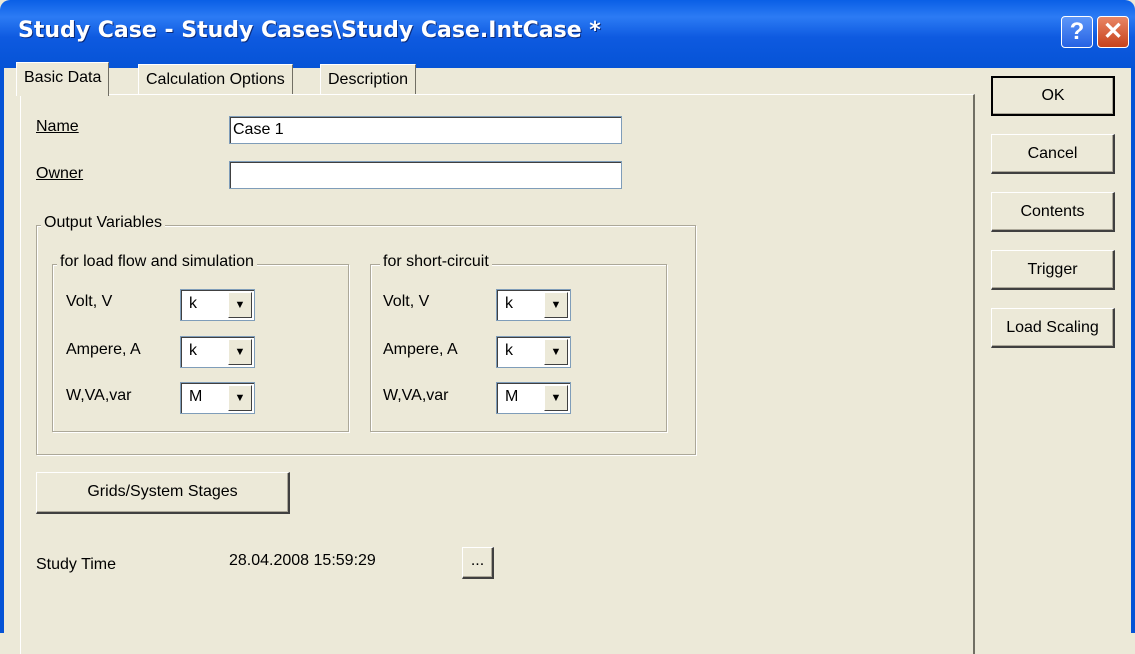 This screenshot has width=1135, height=654. I want to click on lf-ampere-label: Ampere, A, so click(103, 349).